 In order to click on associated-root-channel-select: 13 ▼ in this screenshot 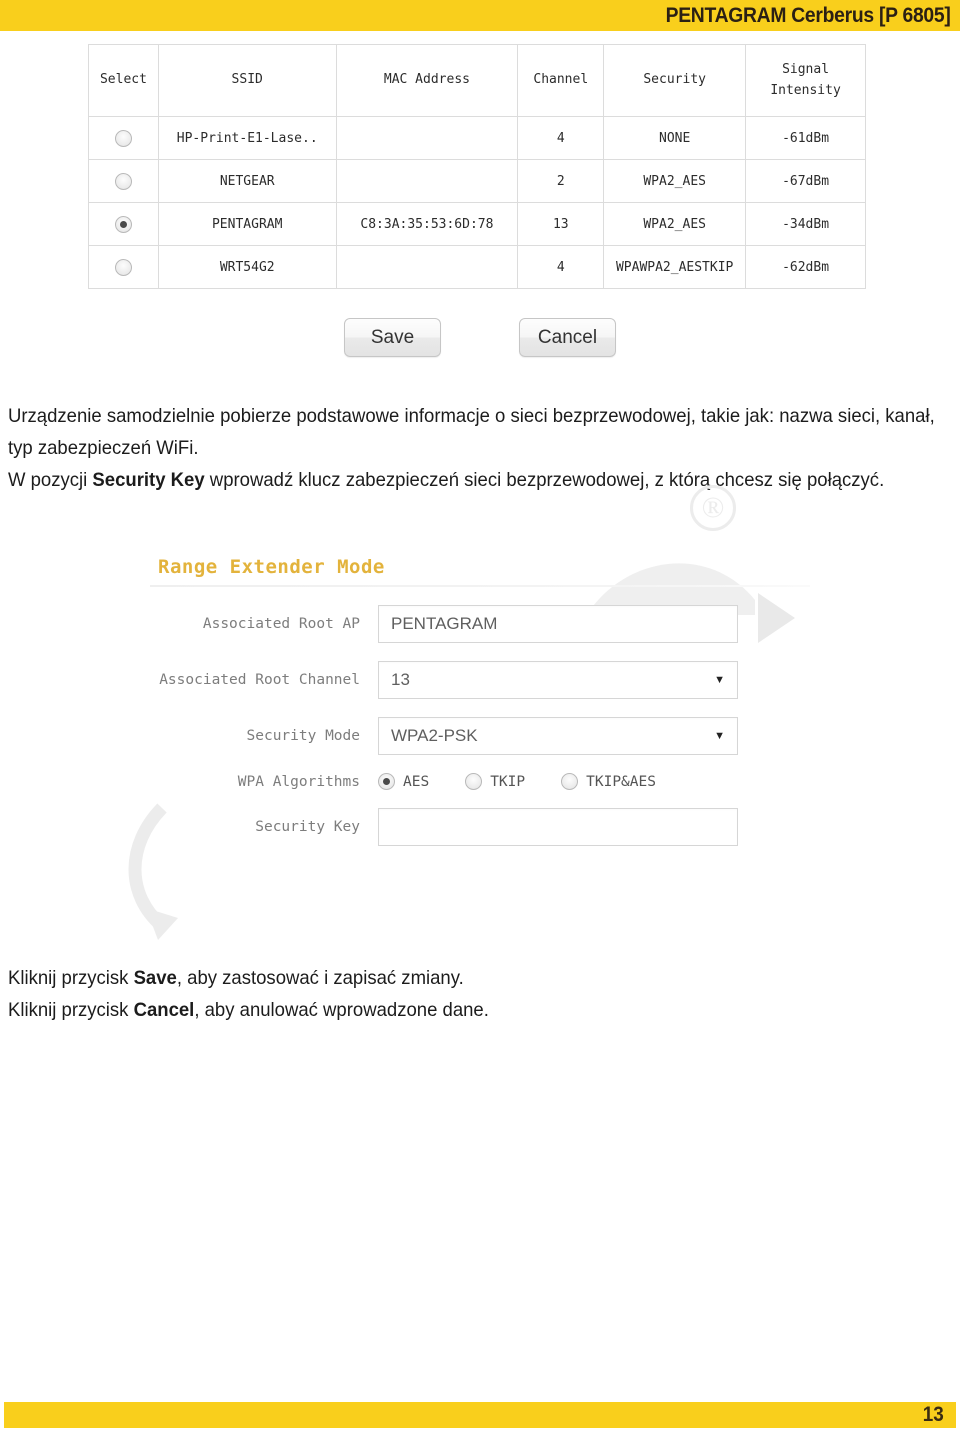, I will do `click(558, 680)`.